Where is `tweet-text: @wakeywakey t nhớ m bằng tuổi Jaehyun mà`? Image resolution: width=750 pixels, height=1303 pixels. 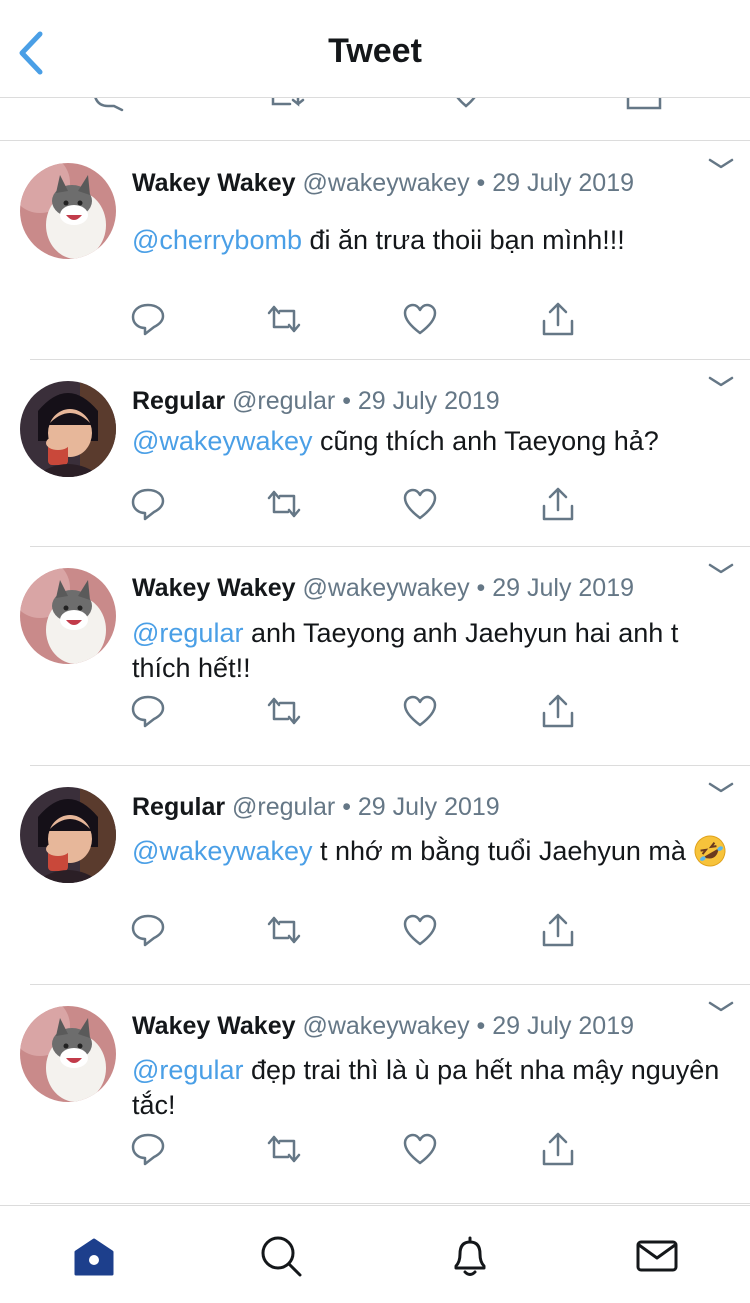
tweet-text: @wakeywakey t nhớ m bằng tuổi Jaehyun mà is located at coordinates (432, 851).